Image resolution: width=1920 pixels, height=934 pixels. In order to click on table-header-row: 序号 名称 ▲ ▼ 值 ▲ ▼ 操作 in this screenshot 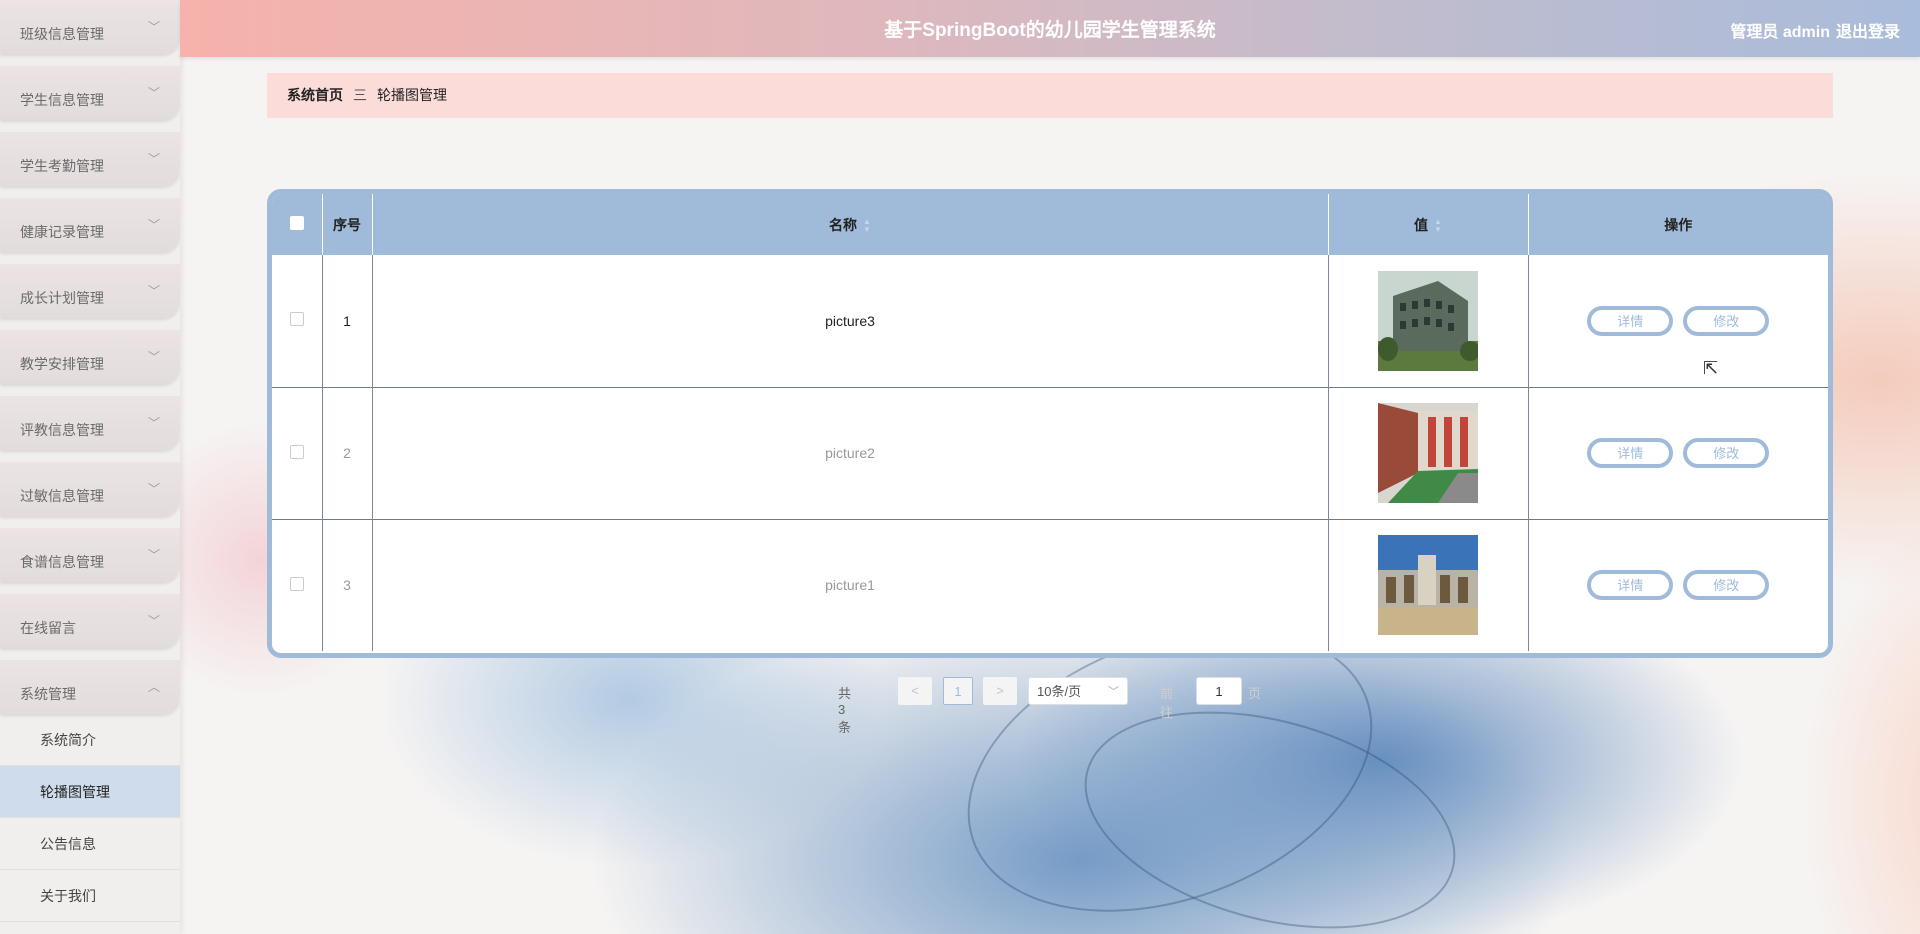, I will do `click(1050, 224)`.